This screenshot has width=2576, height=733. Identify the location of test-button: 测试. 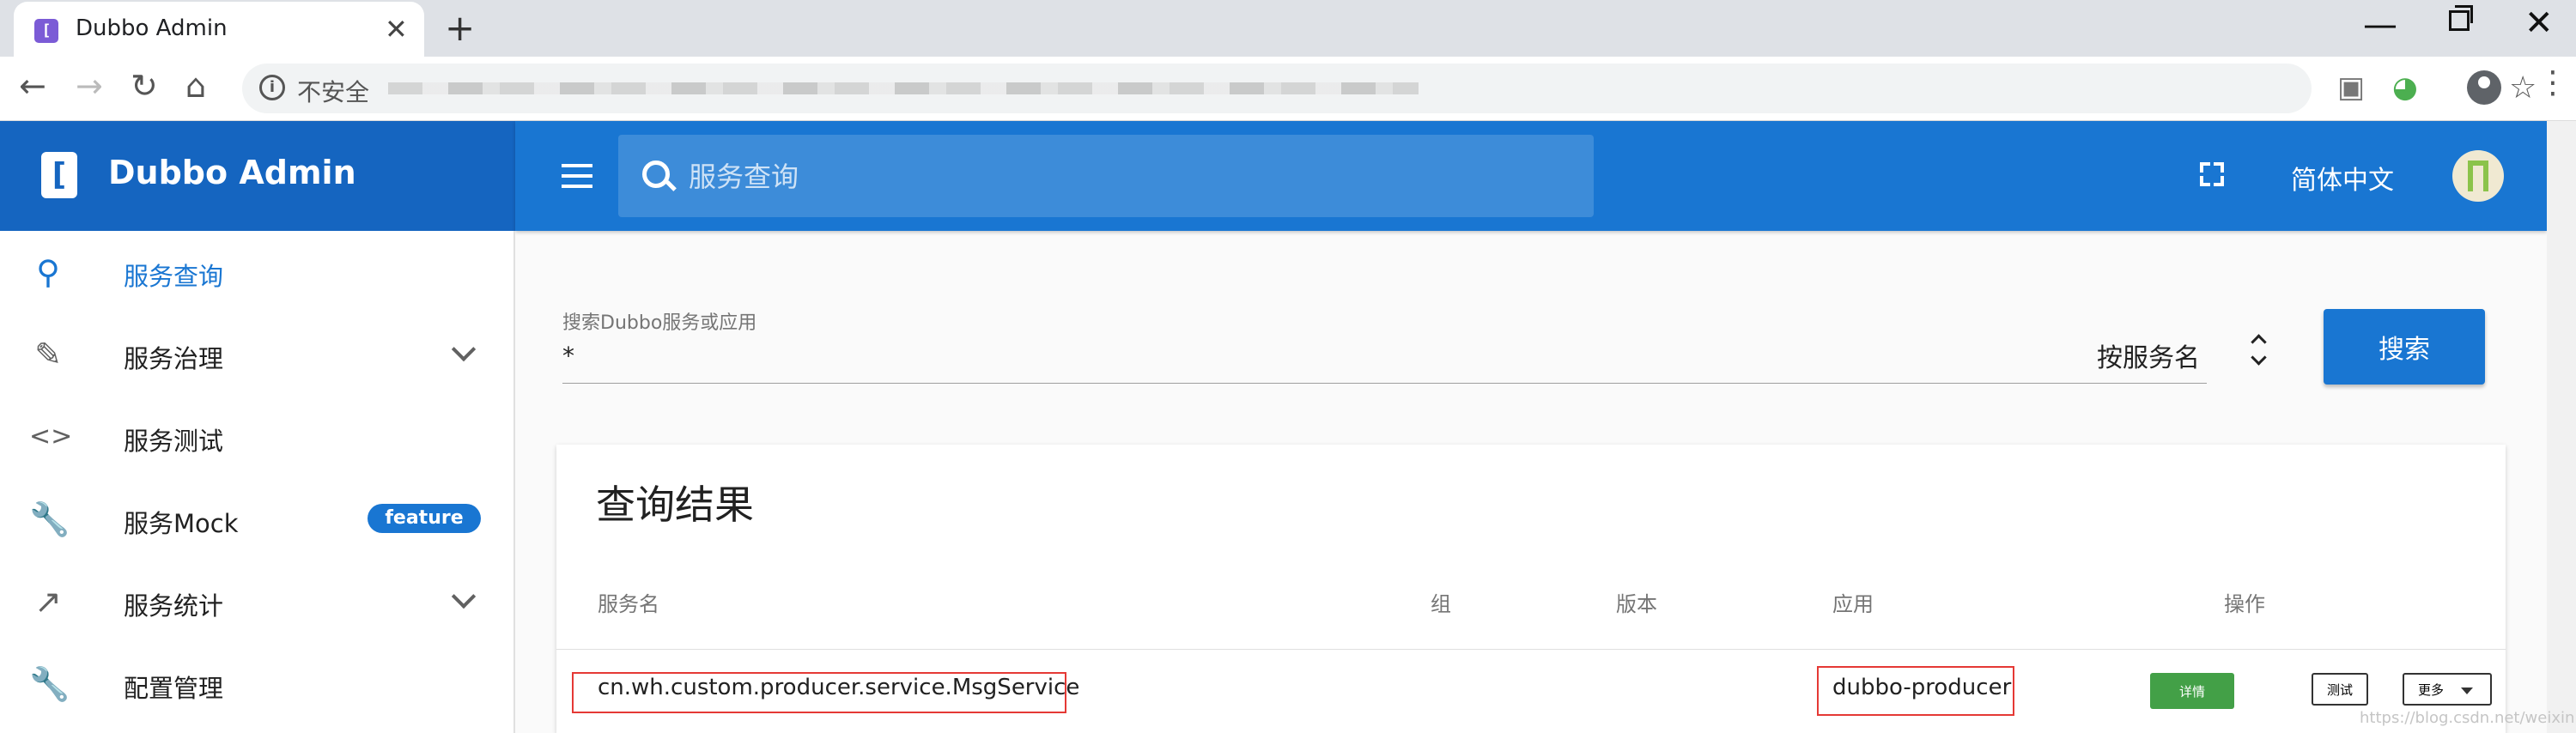
(2340, 689).